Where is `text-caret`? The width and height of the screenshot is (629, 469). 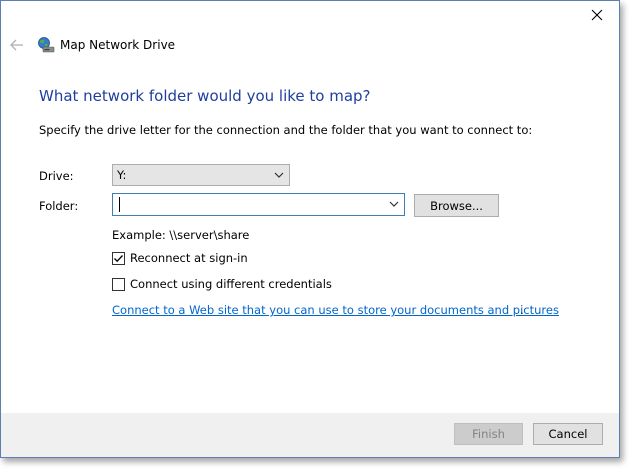 text-caret is located at coordinates (119, 204).